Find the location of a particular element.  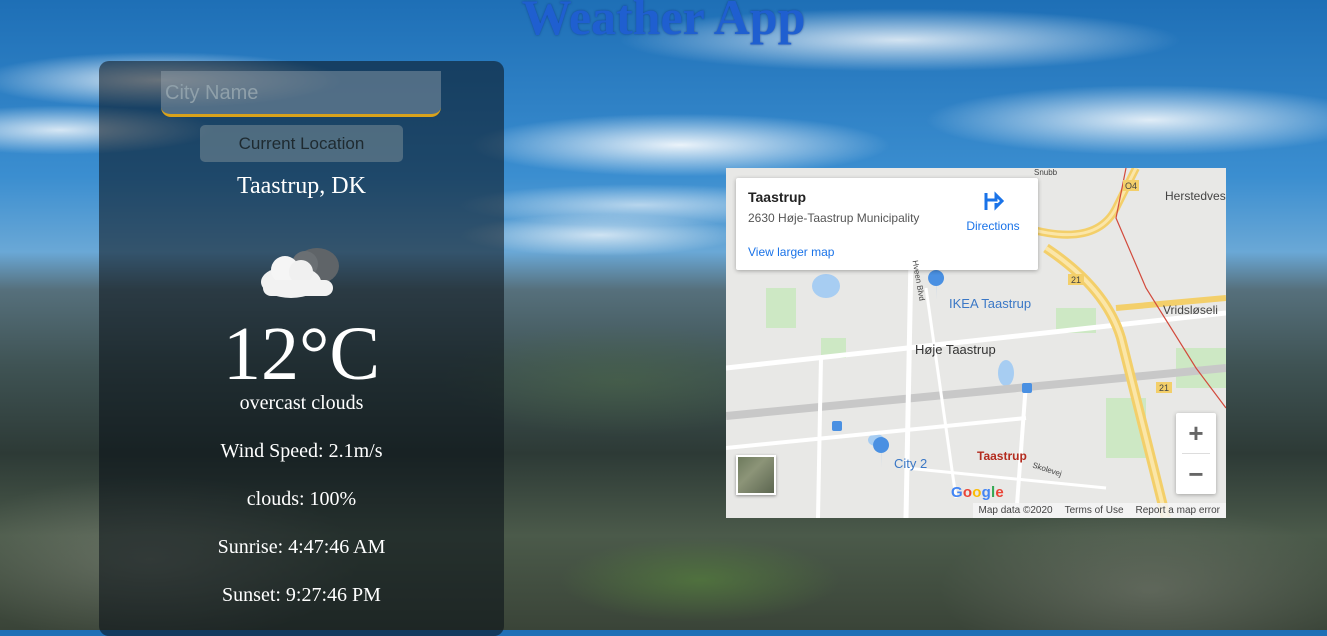

temperature: 12°C is located at coordinates (301, 354).